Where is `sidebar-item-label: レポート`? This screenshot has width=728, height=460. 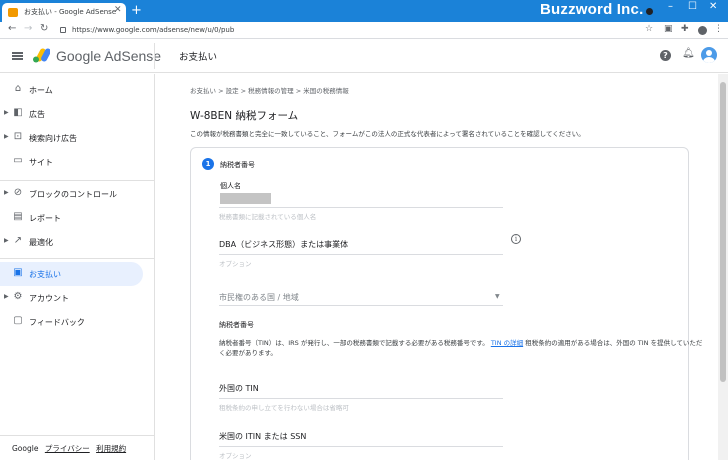
sidebar-item-label: レポート is located at coordinates (45, 218).